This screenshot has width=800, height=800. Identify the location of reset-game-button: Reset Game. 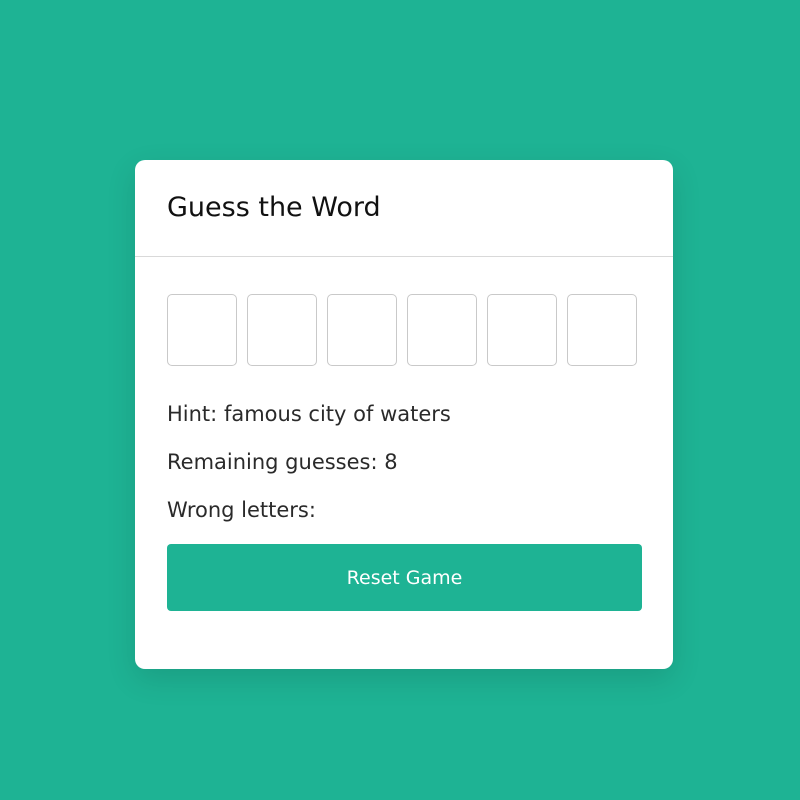
(404, 577).